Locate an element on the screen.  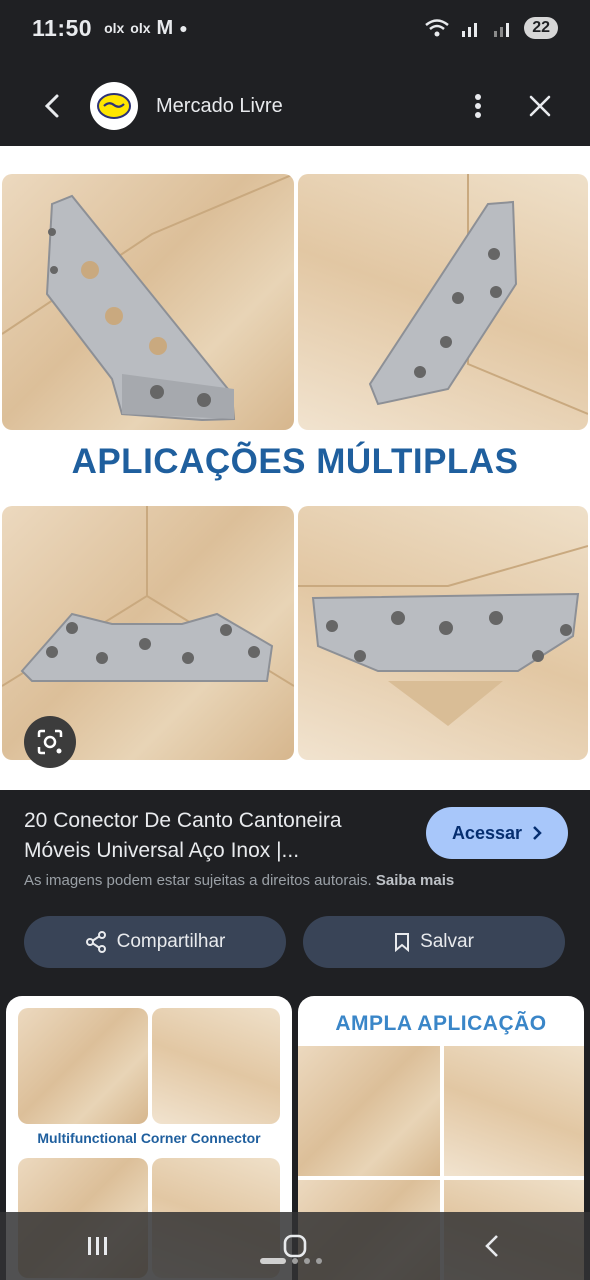
home-icon is located at coordinates (295, 1246).